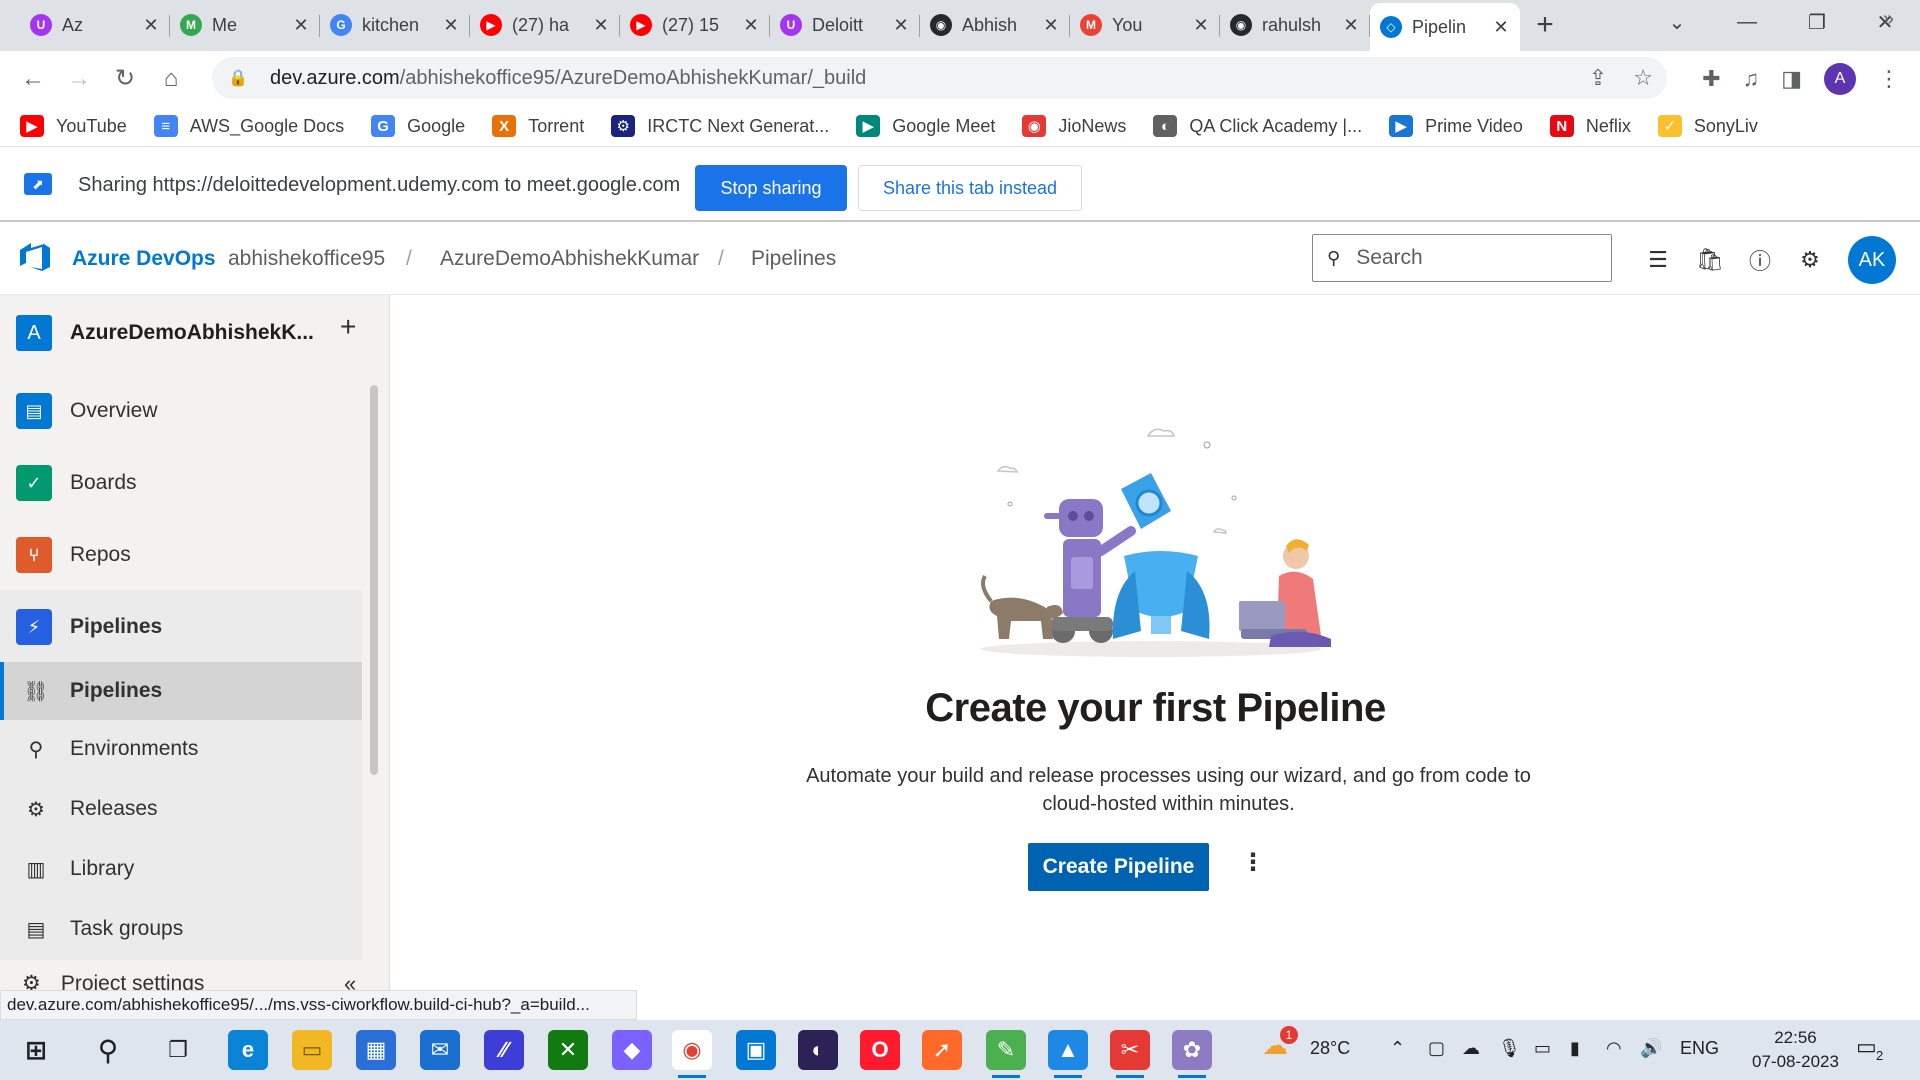 The image size is (1920, 1080). Describe the element at coordinates (1590, 126) in the screenshot. I see `bookmark-item: N Neflix` at that location.